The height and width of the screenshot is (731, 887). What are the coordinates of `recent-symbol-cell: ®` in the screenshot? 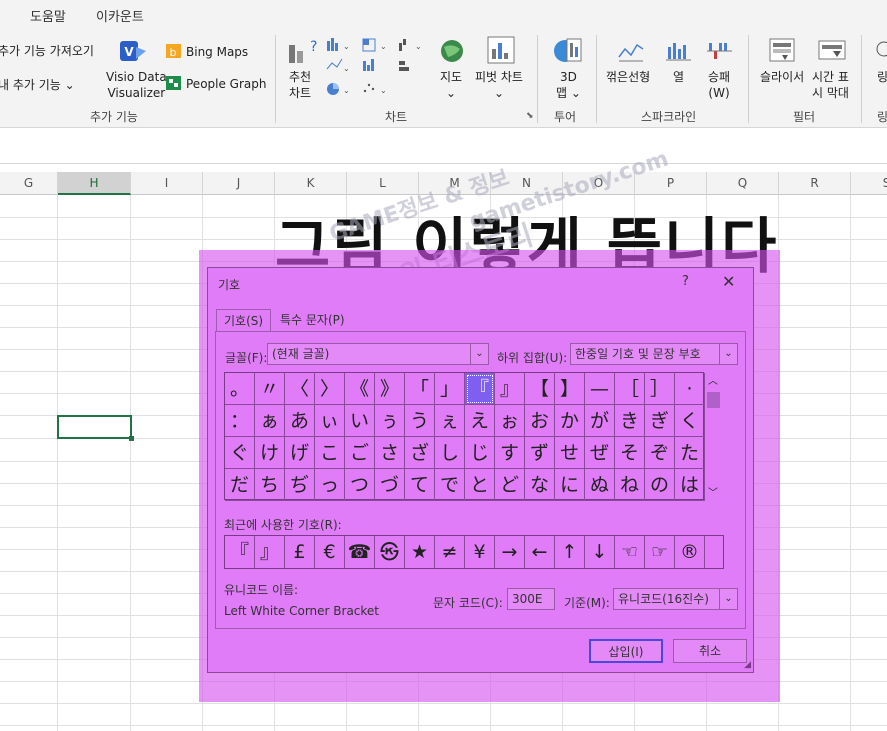 It's located at (690, 552).